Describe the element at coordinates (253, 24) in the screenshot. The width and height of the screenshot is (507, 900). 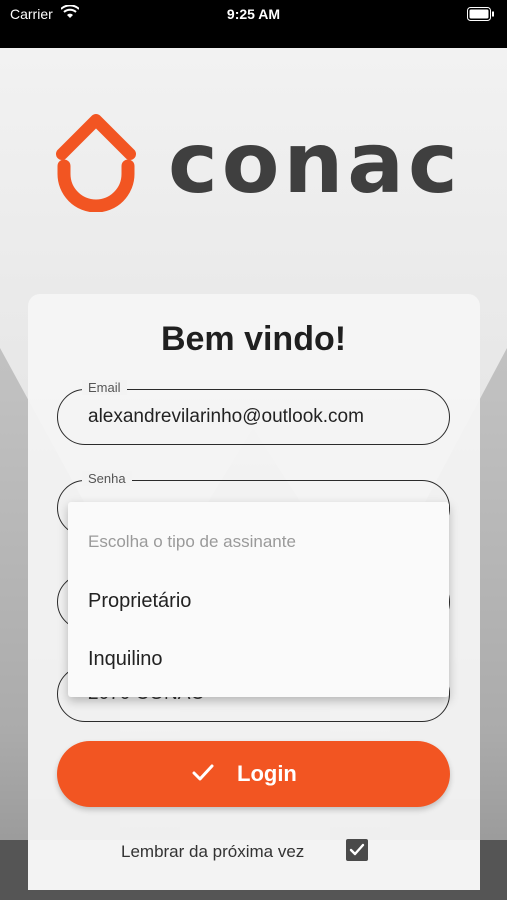
I see `status-bar: Carrier 9:25 AM` at that location.